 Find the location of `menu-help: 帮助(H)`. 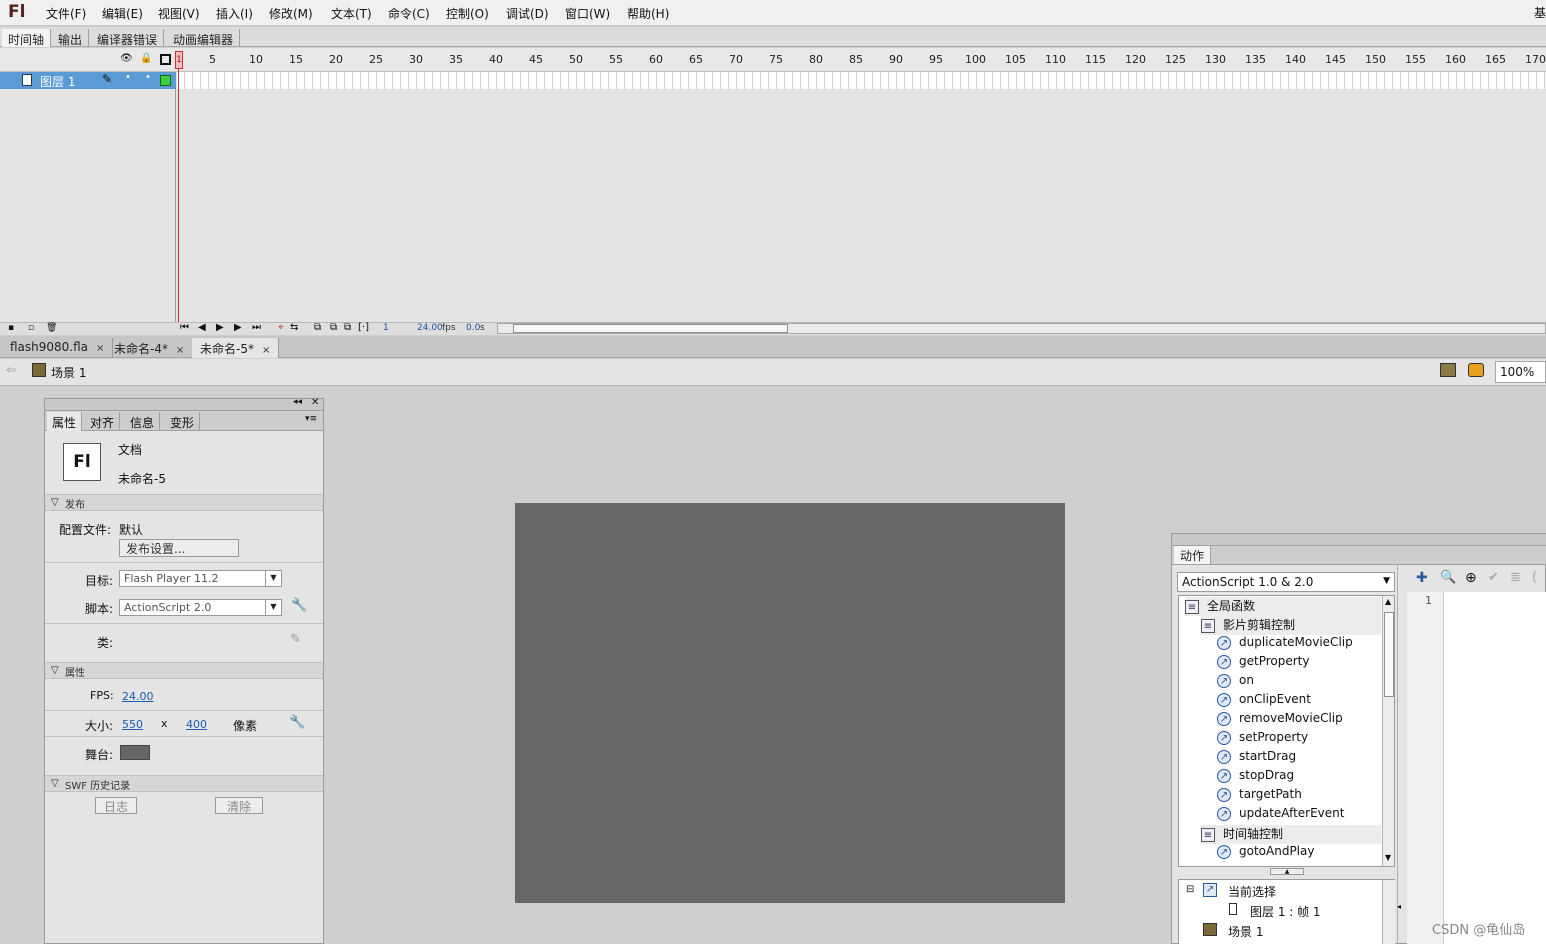

menu-help: 帮助(H) is located at coordinates (648, 13).